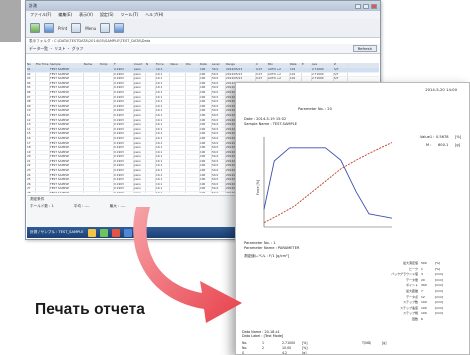 Image resolution: width=470 pixels, height=355 pixels. What do you see at coordinates (31, 88) in the screenshot?
I see `table-cell: 05` at bounding box center [31, 88].